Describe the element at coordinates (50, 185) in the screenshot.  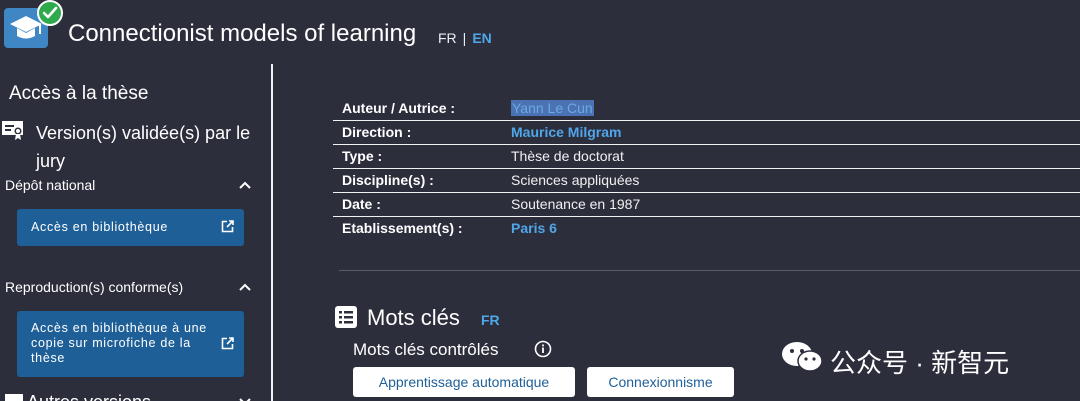
I see `depot-national-label: Dépôt national` at that location.